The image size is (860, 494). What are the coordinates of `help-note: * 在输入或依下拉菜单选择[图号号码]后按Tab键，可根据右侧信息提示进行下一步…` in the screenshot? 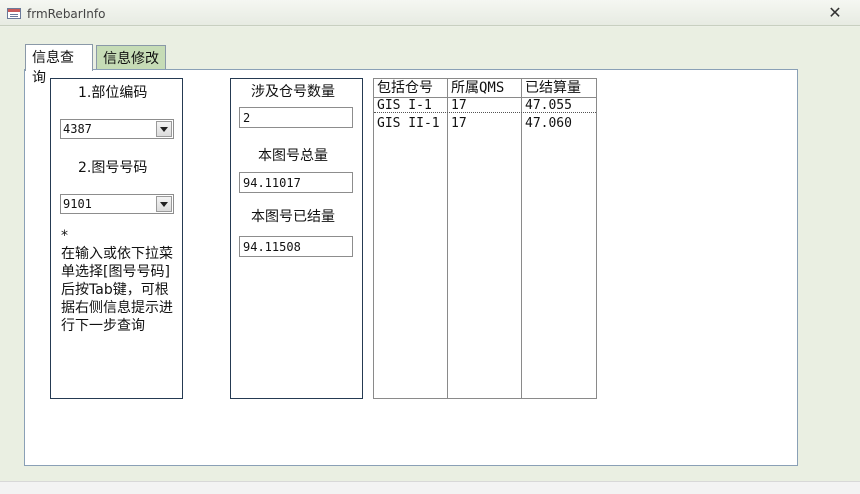 It's located at (117, 281).